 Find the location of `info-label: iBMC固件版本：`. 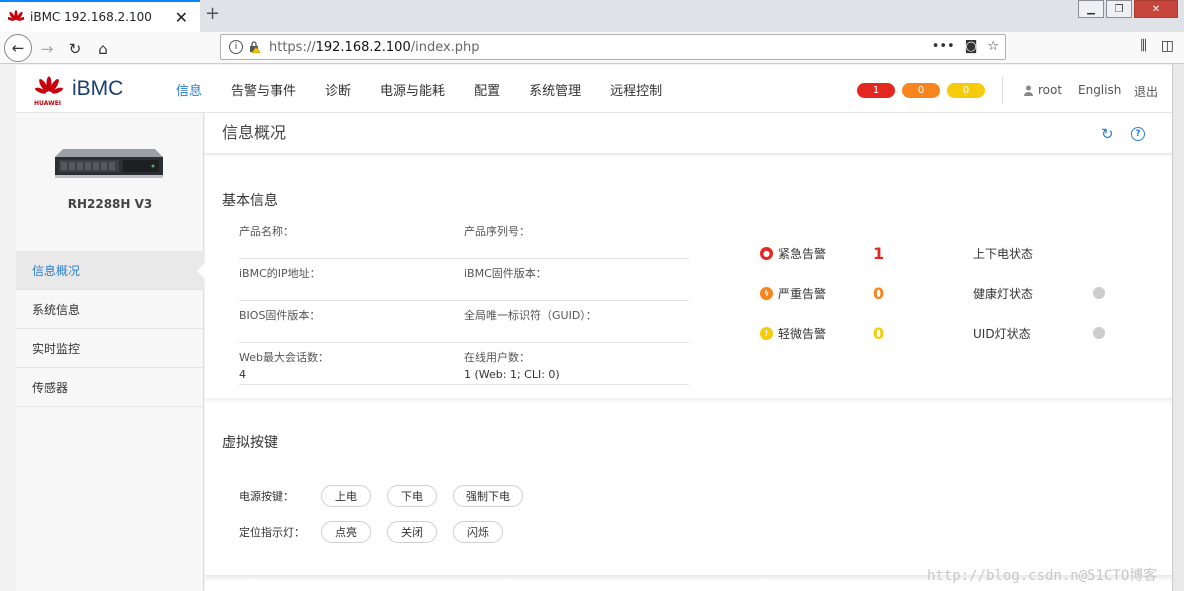

info-label: iBMC固件版本： is located at coordinates (505, 273).